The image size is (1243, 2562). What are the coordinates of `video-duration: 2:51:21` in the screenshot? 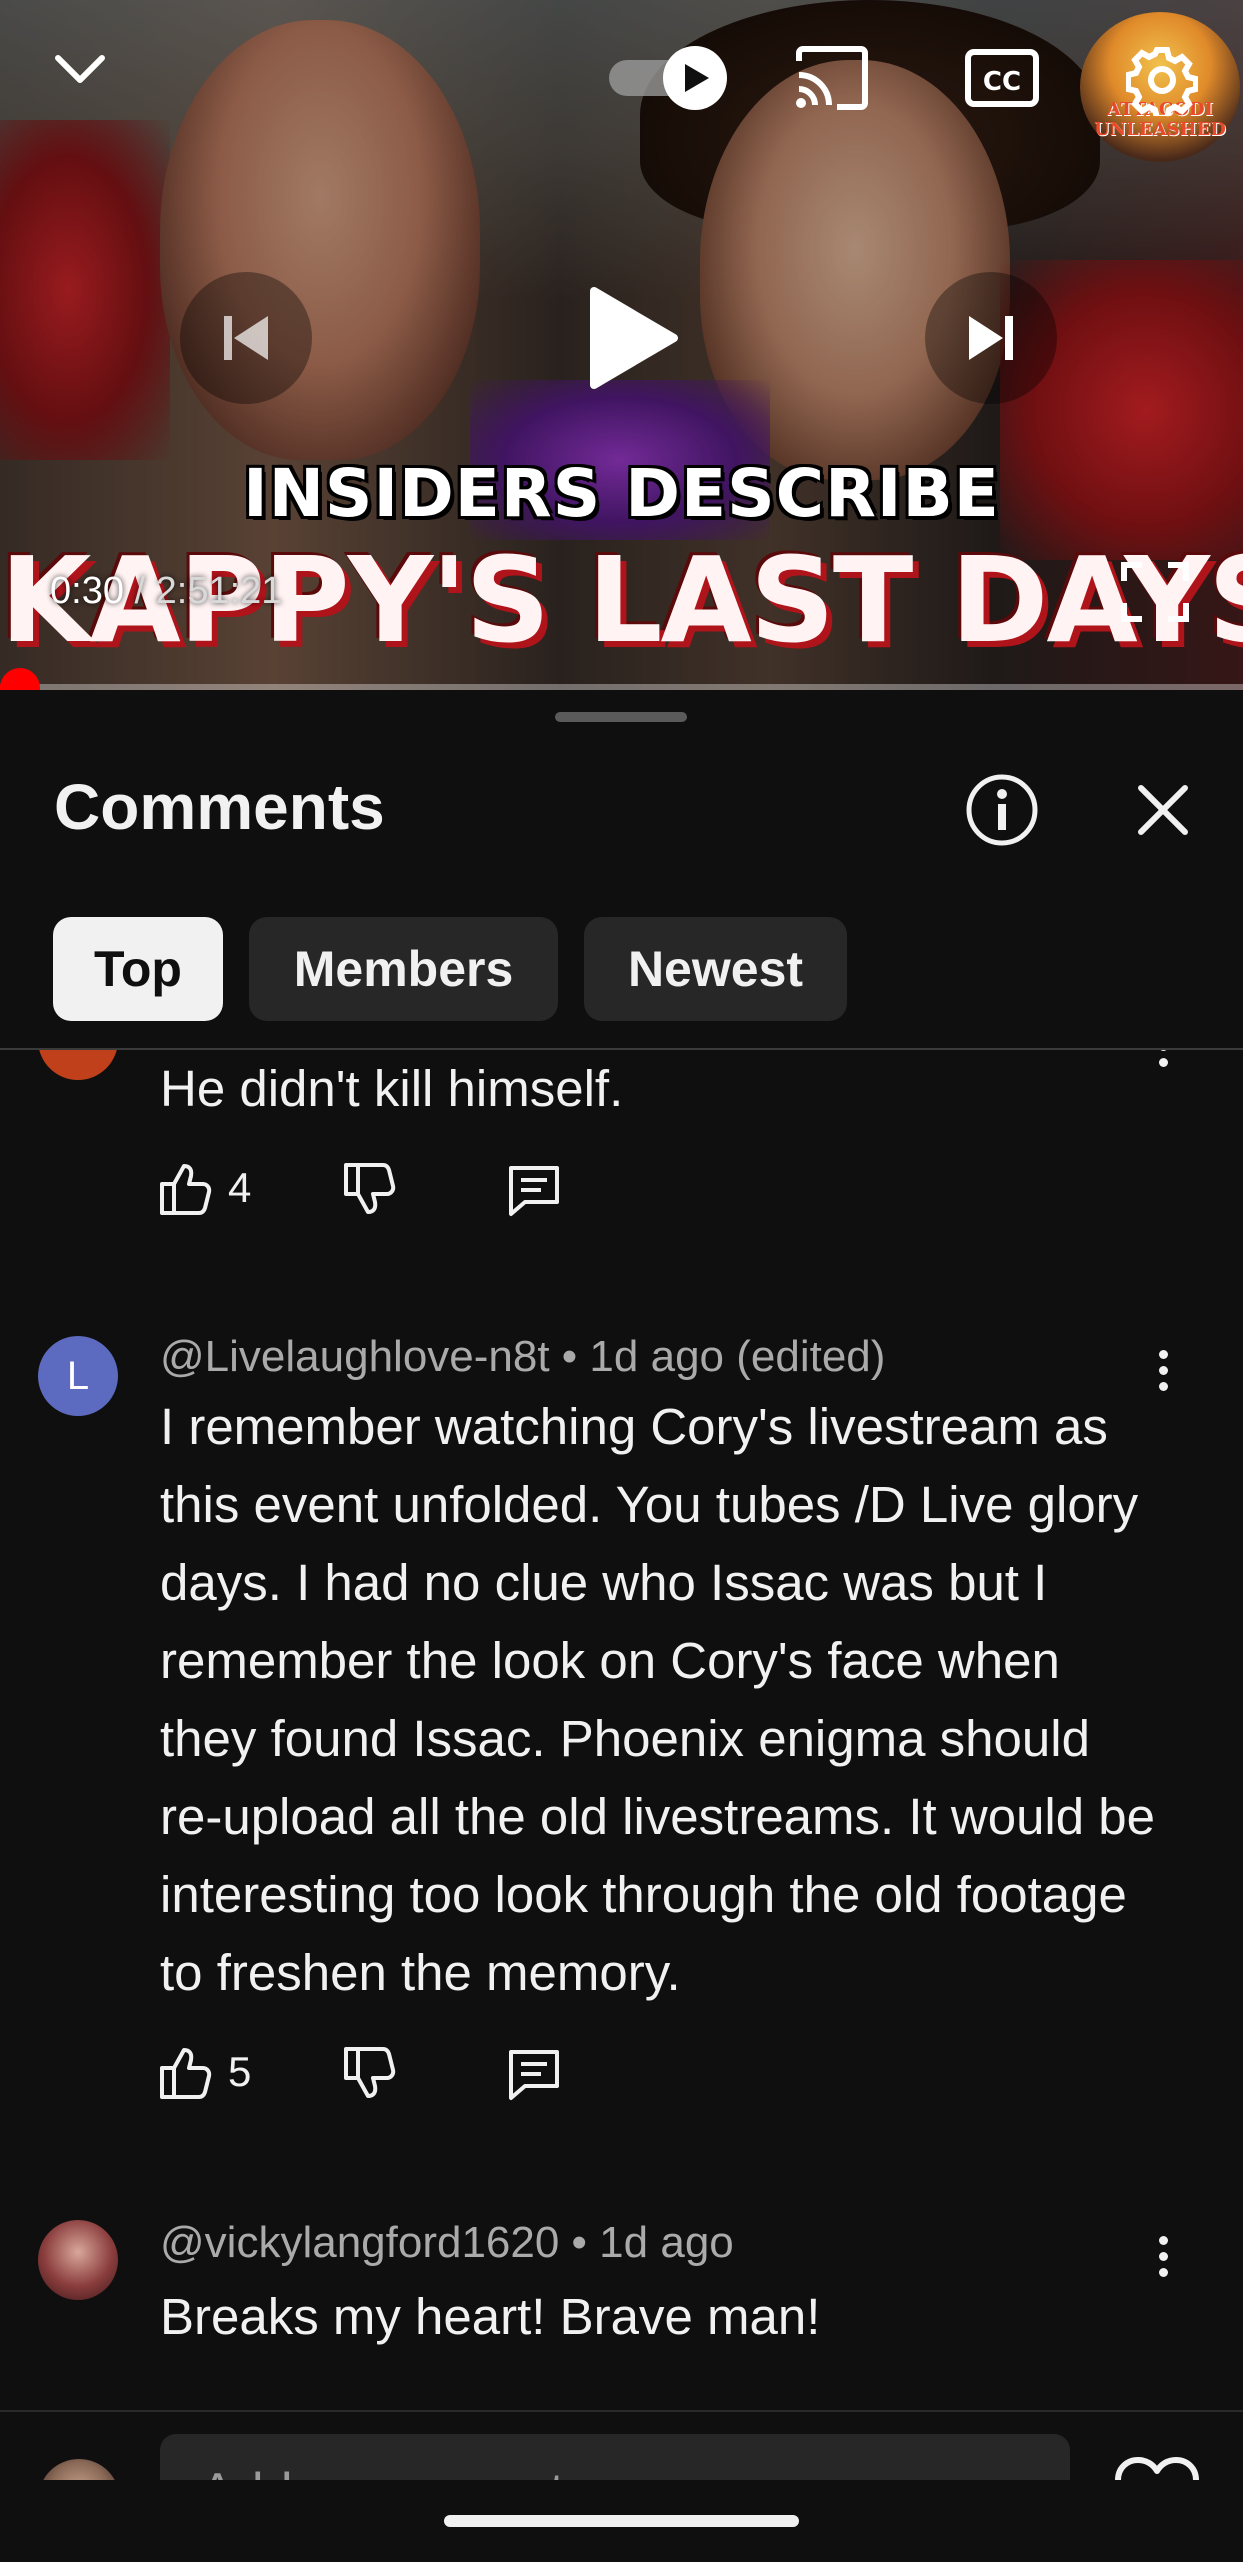 It's located at (219, 591).